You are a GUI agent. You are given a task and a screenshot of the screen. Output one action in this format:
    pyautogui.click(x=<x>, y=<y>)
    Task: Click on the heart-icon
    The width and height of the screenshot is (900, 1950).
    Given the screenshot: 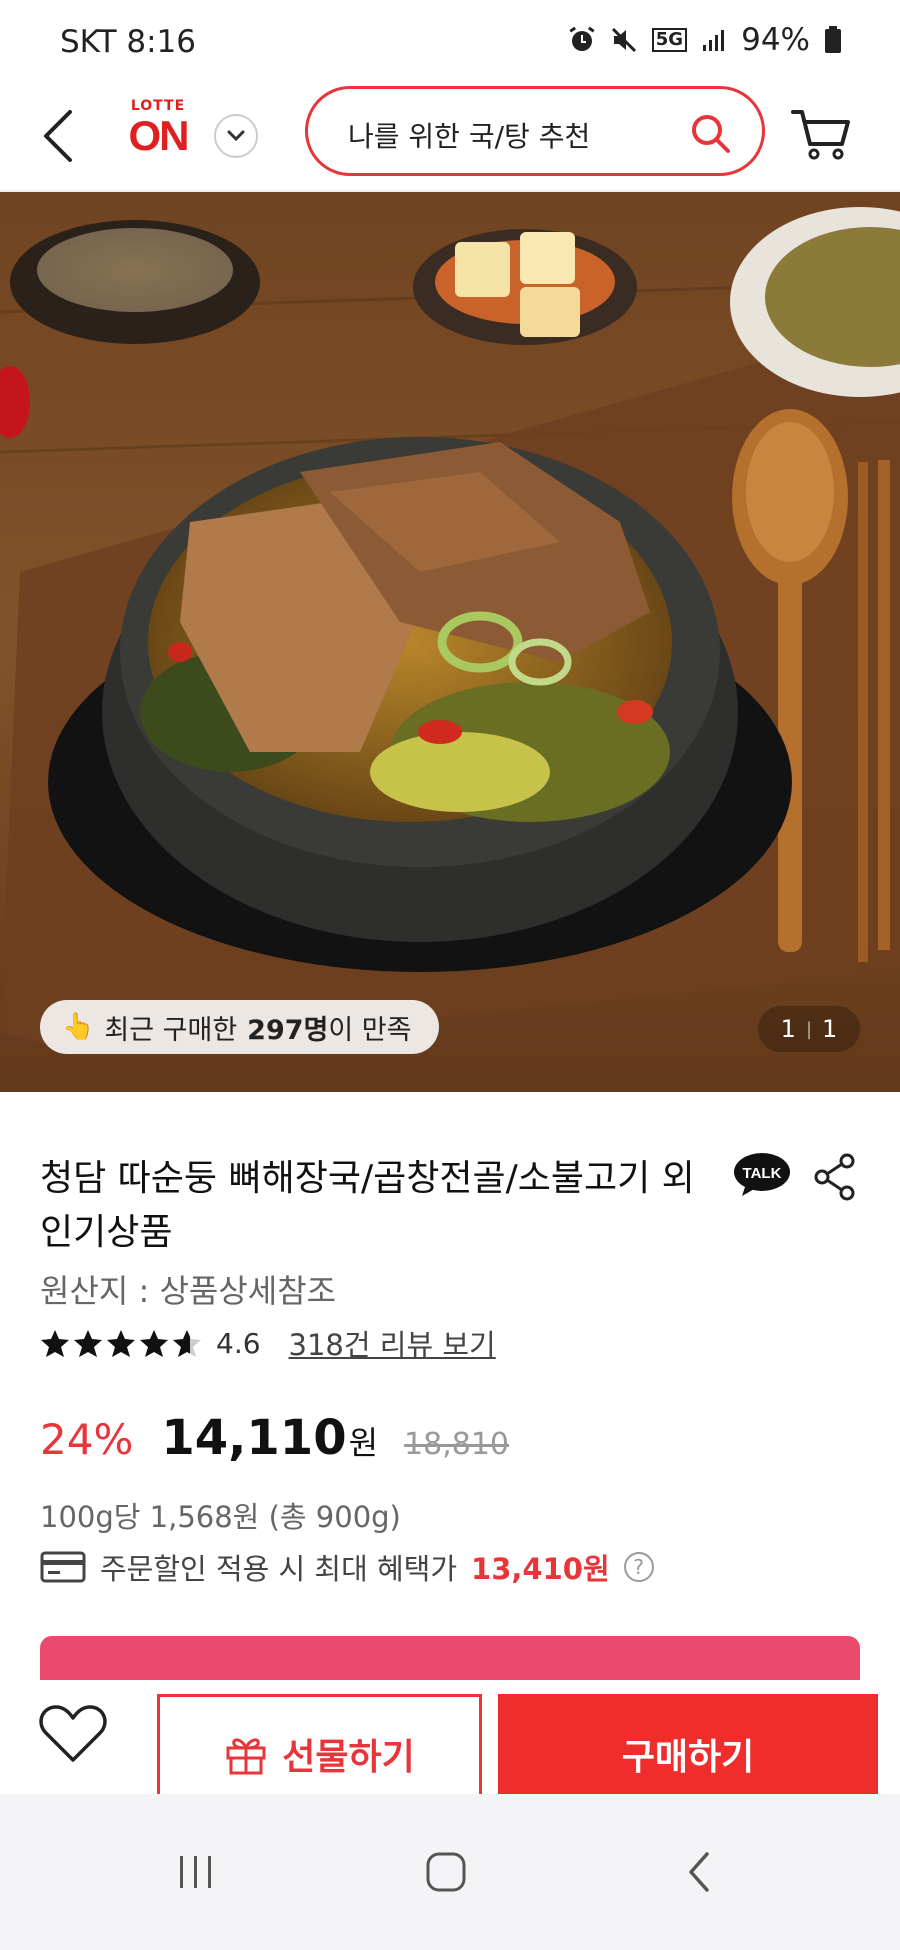 What is the action you would take?
    pyautogui.click(x=73, y=1734)
    